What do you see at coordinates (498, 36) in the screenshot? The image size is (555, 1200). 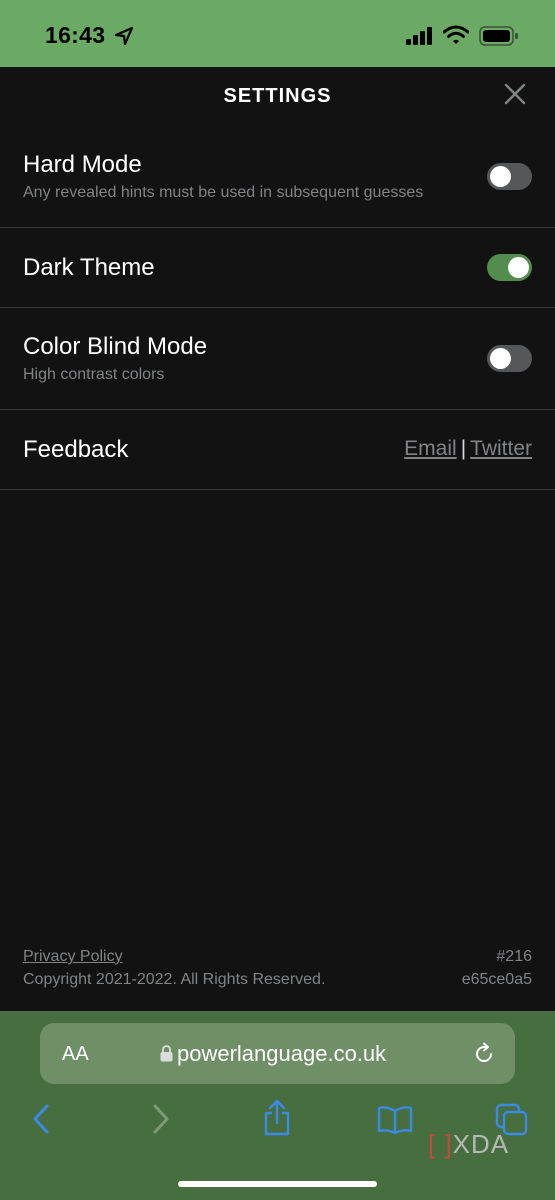 I see `battery-icon` at bounding box center [498, 36].